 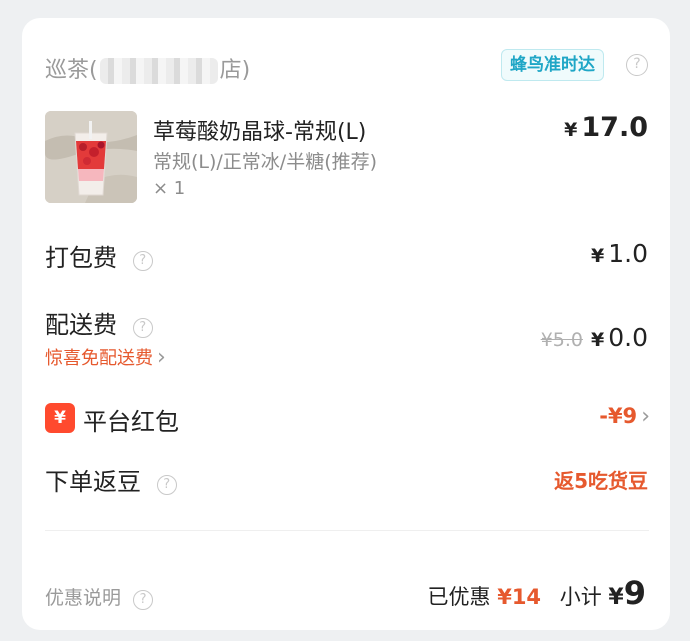 I want to click on help-icon: ?, so click(x=637, y=65).